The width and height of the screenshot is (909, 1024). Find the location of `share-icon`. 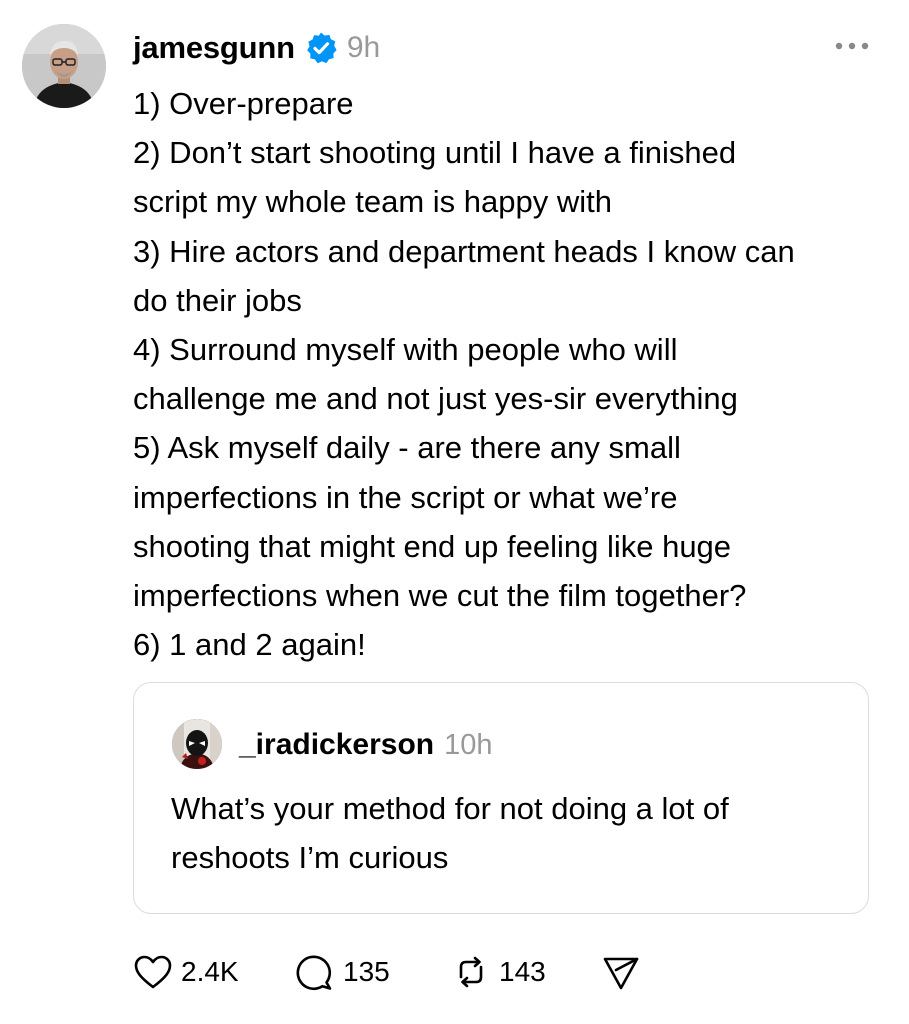

share-icon is located at coordinates (621, 973).